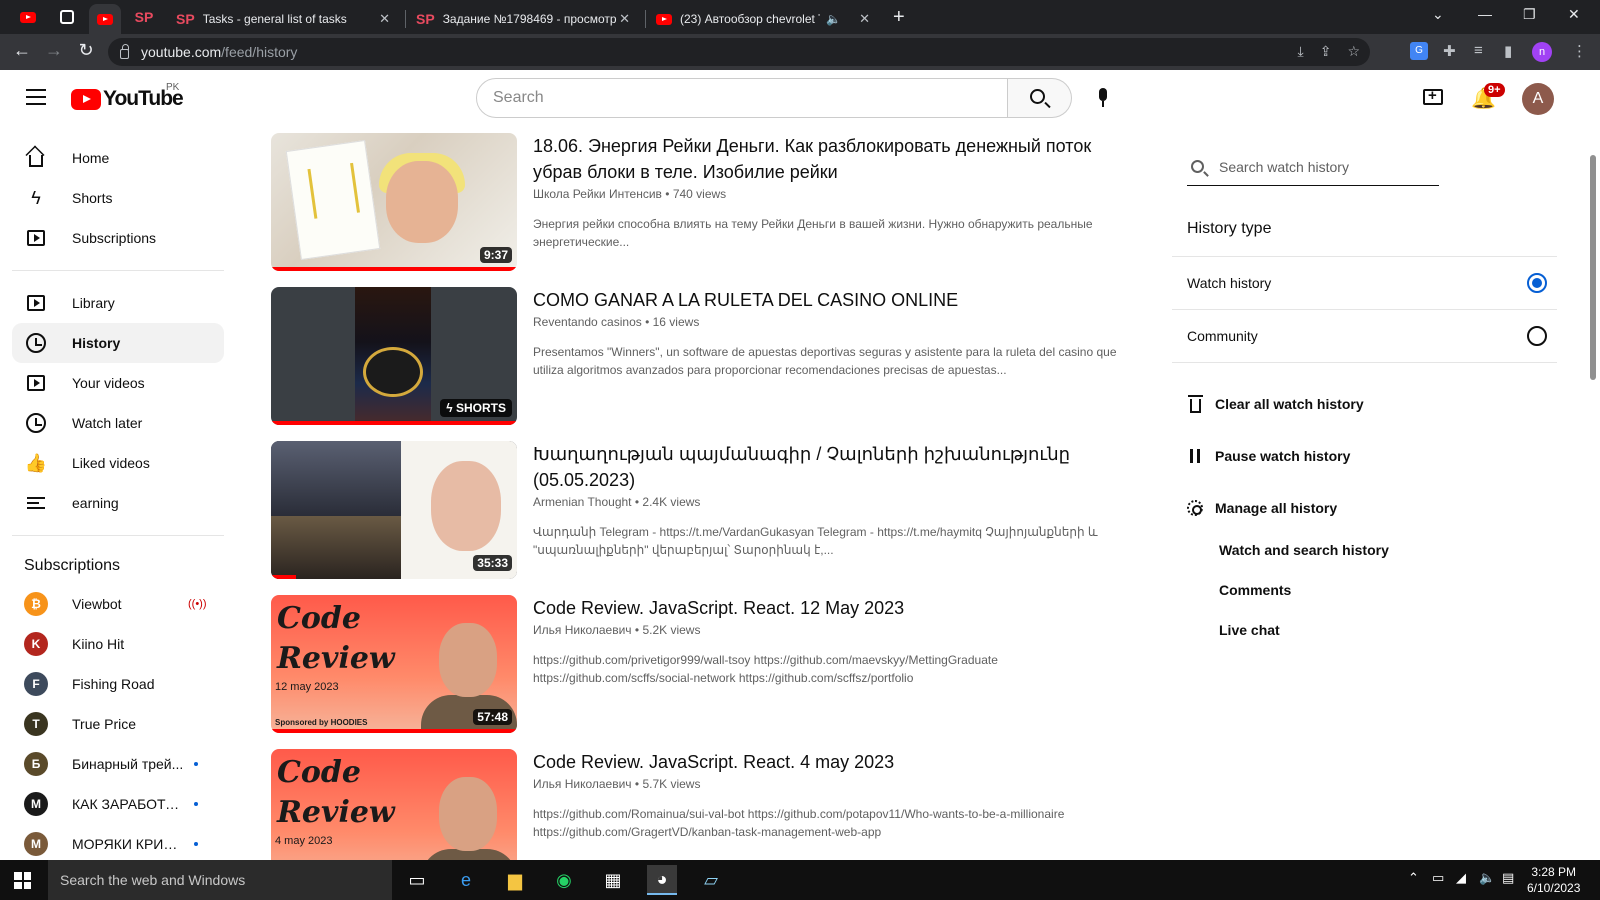 This screenshot has width=1600, height=900. What do you see at coordinates (118, 238) in the screenshot?
I see `guide-item-subscriptions: Subscriptions` at bounding box center [118, 238].